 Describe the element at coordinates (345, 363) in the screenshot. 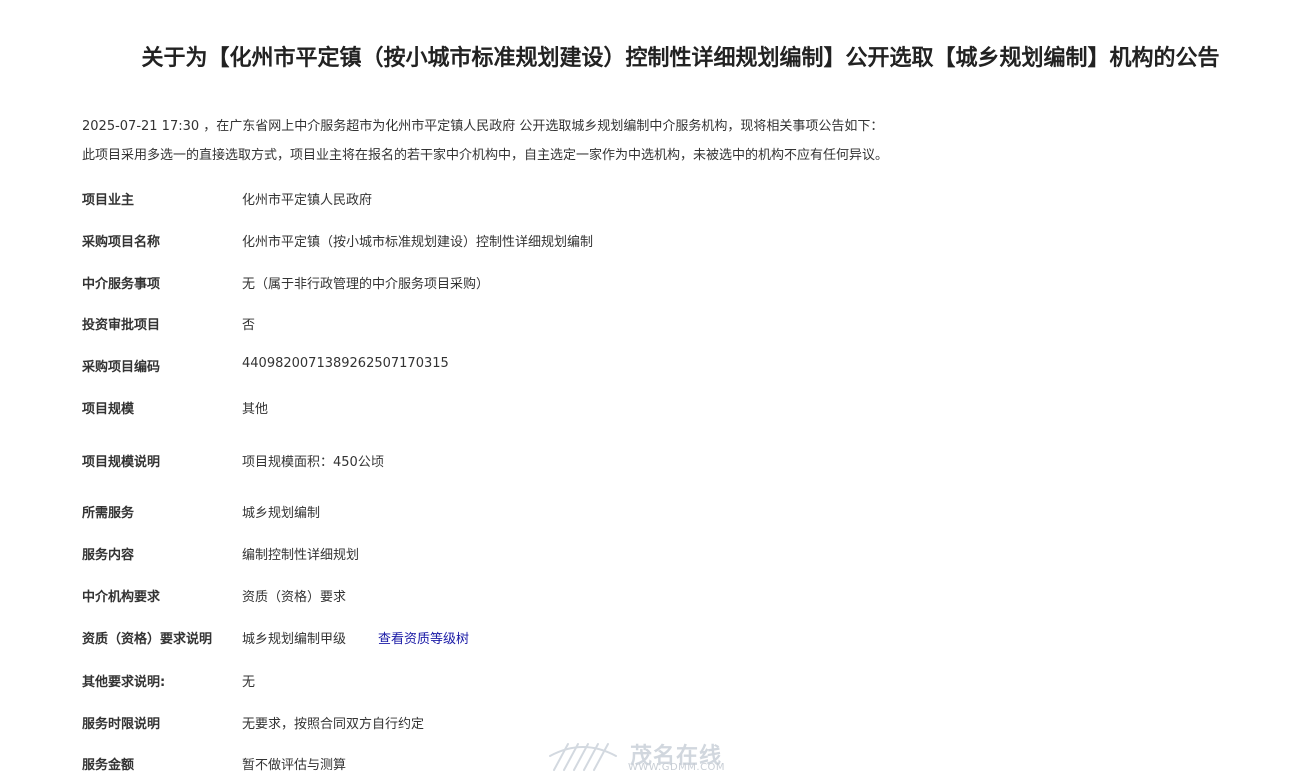

I see `detail-value: 440982007138926250717031​5` at that location.